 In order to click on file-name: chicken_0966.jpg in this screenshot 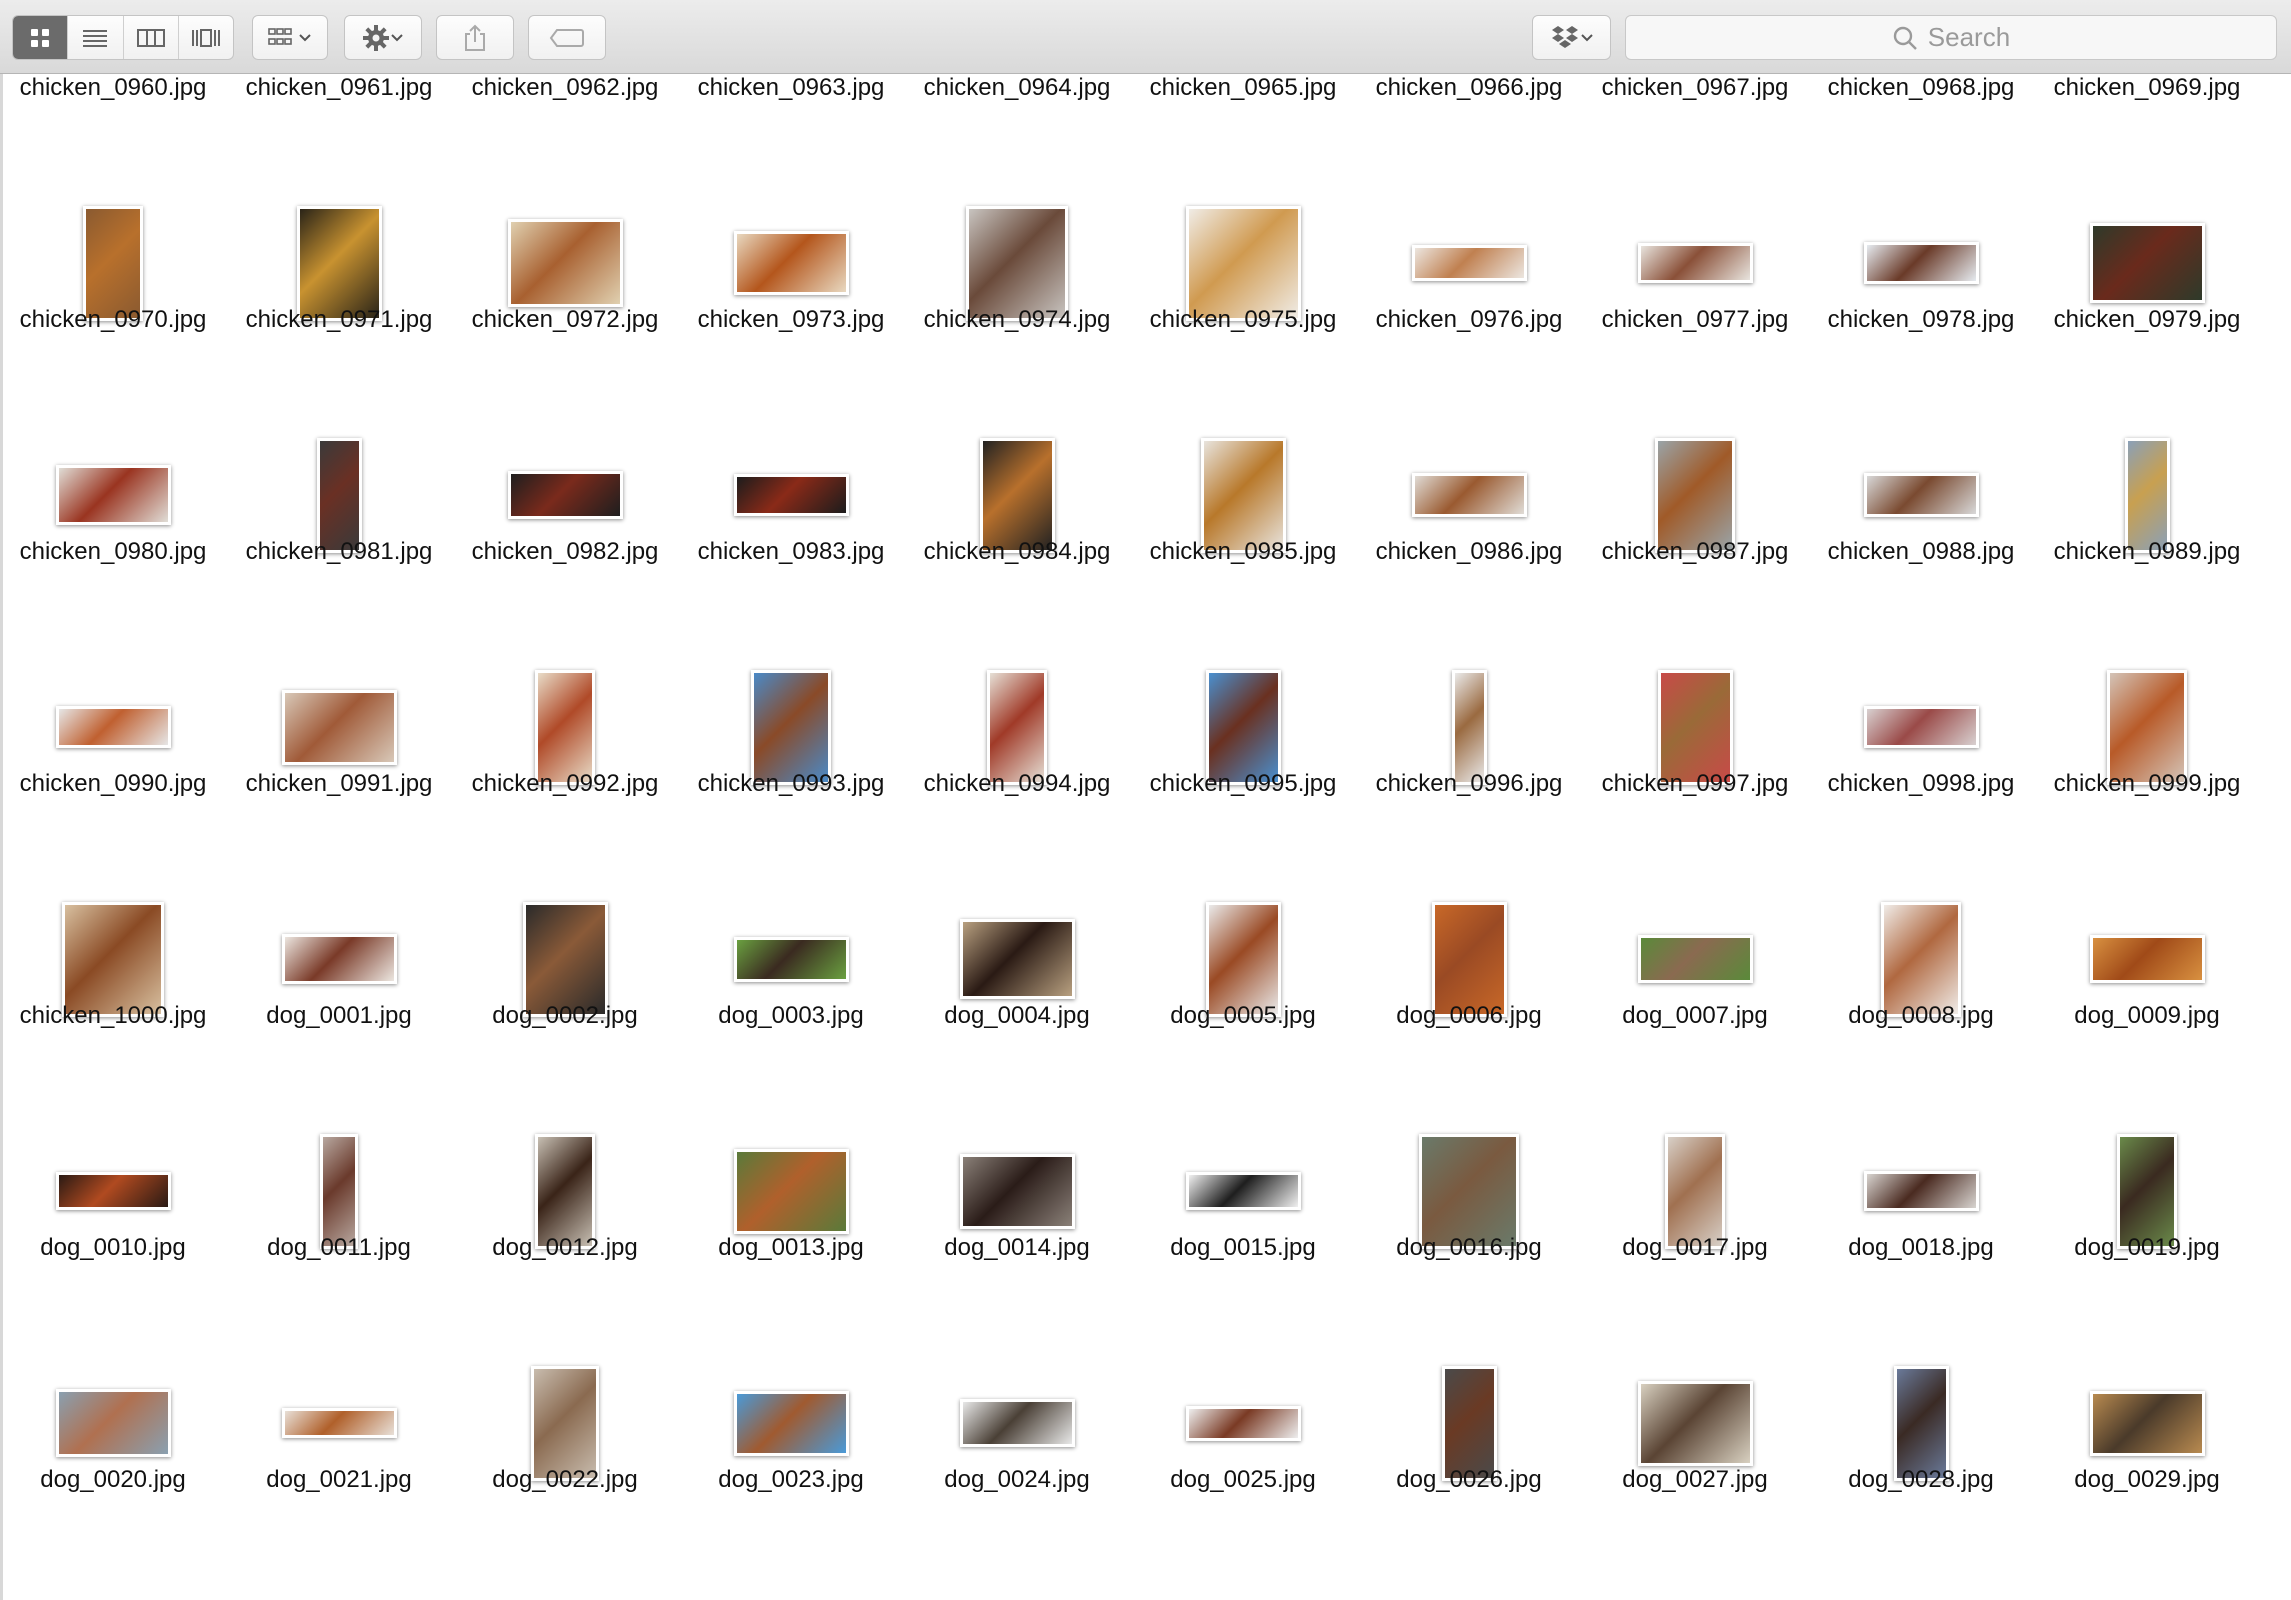, I will do `click(1469, 87)`.